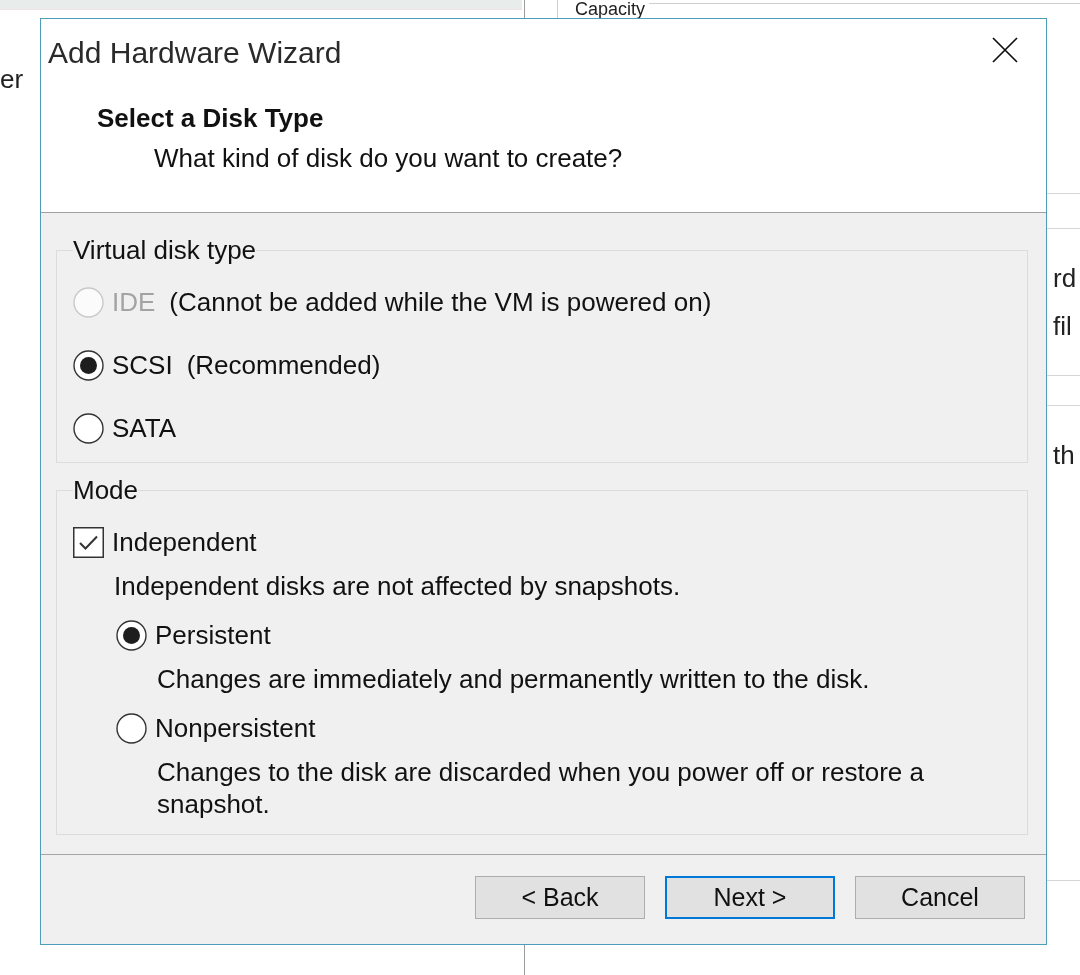 The height and width of the screenshot is (975, 1080). I want to click on group-label: Capacity, so click(610, 9).